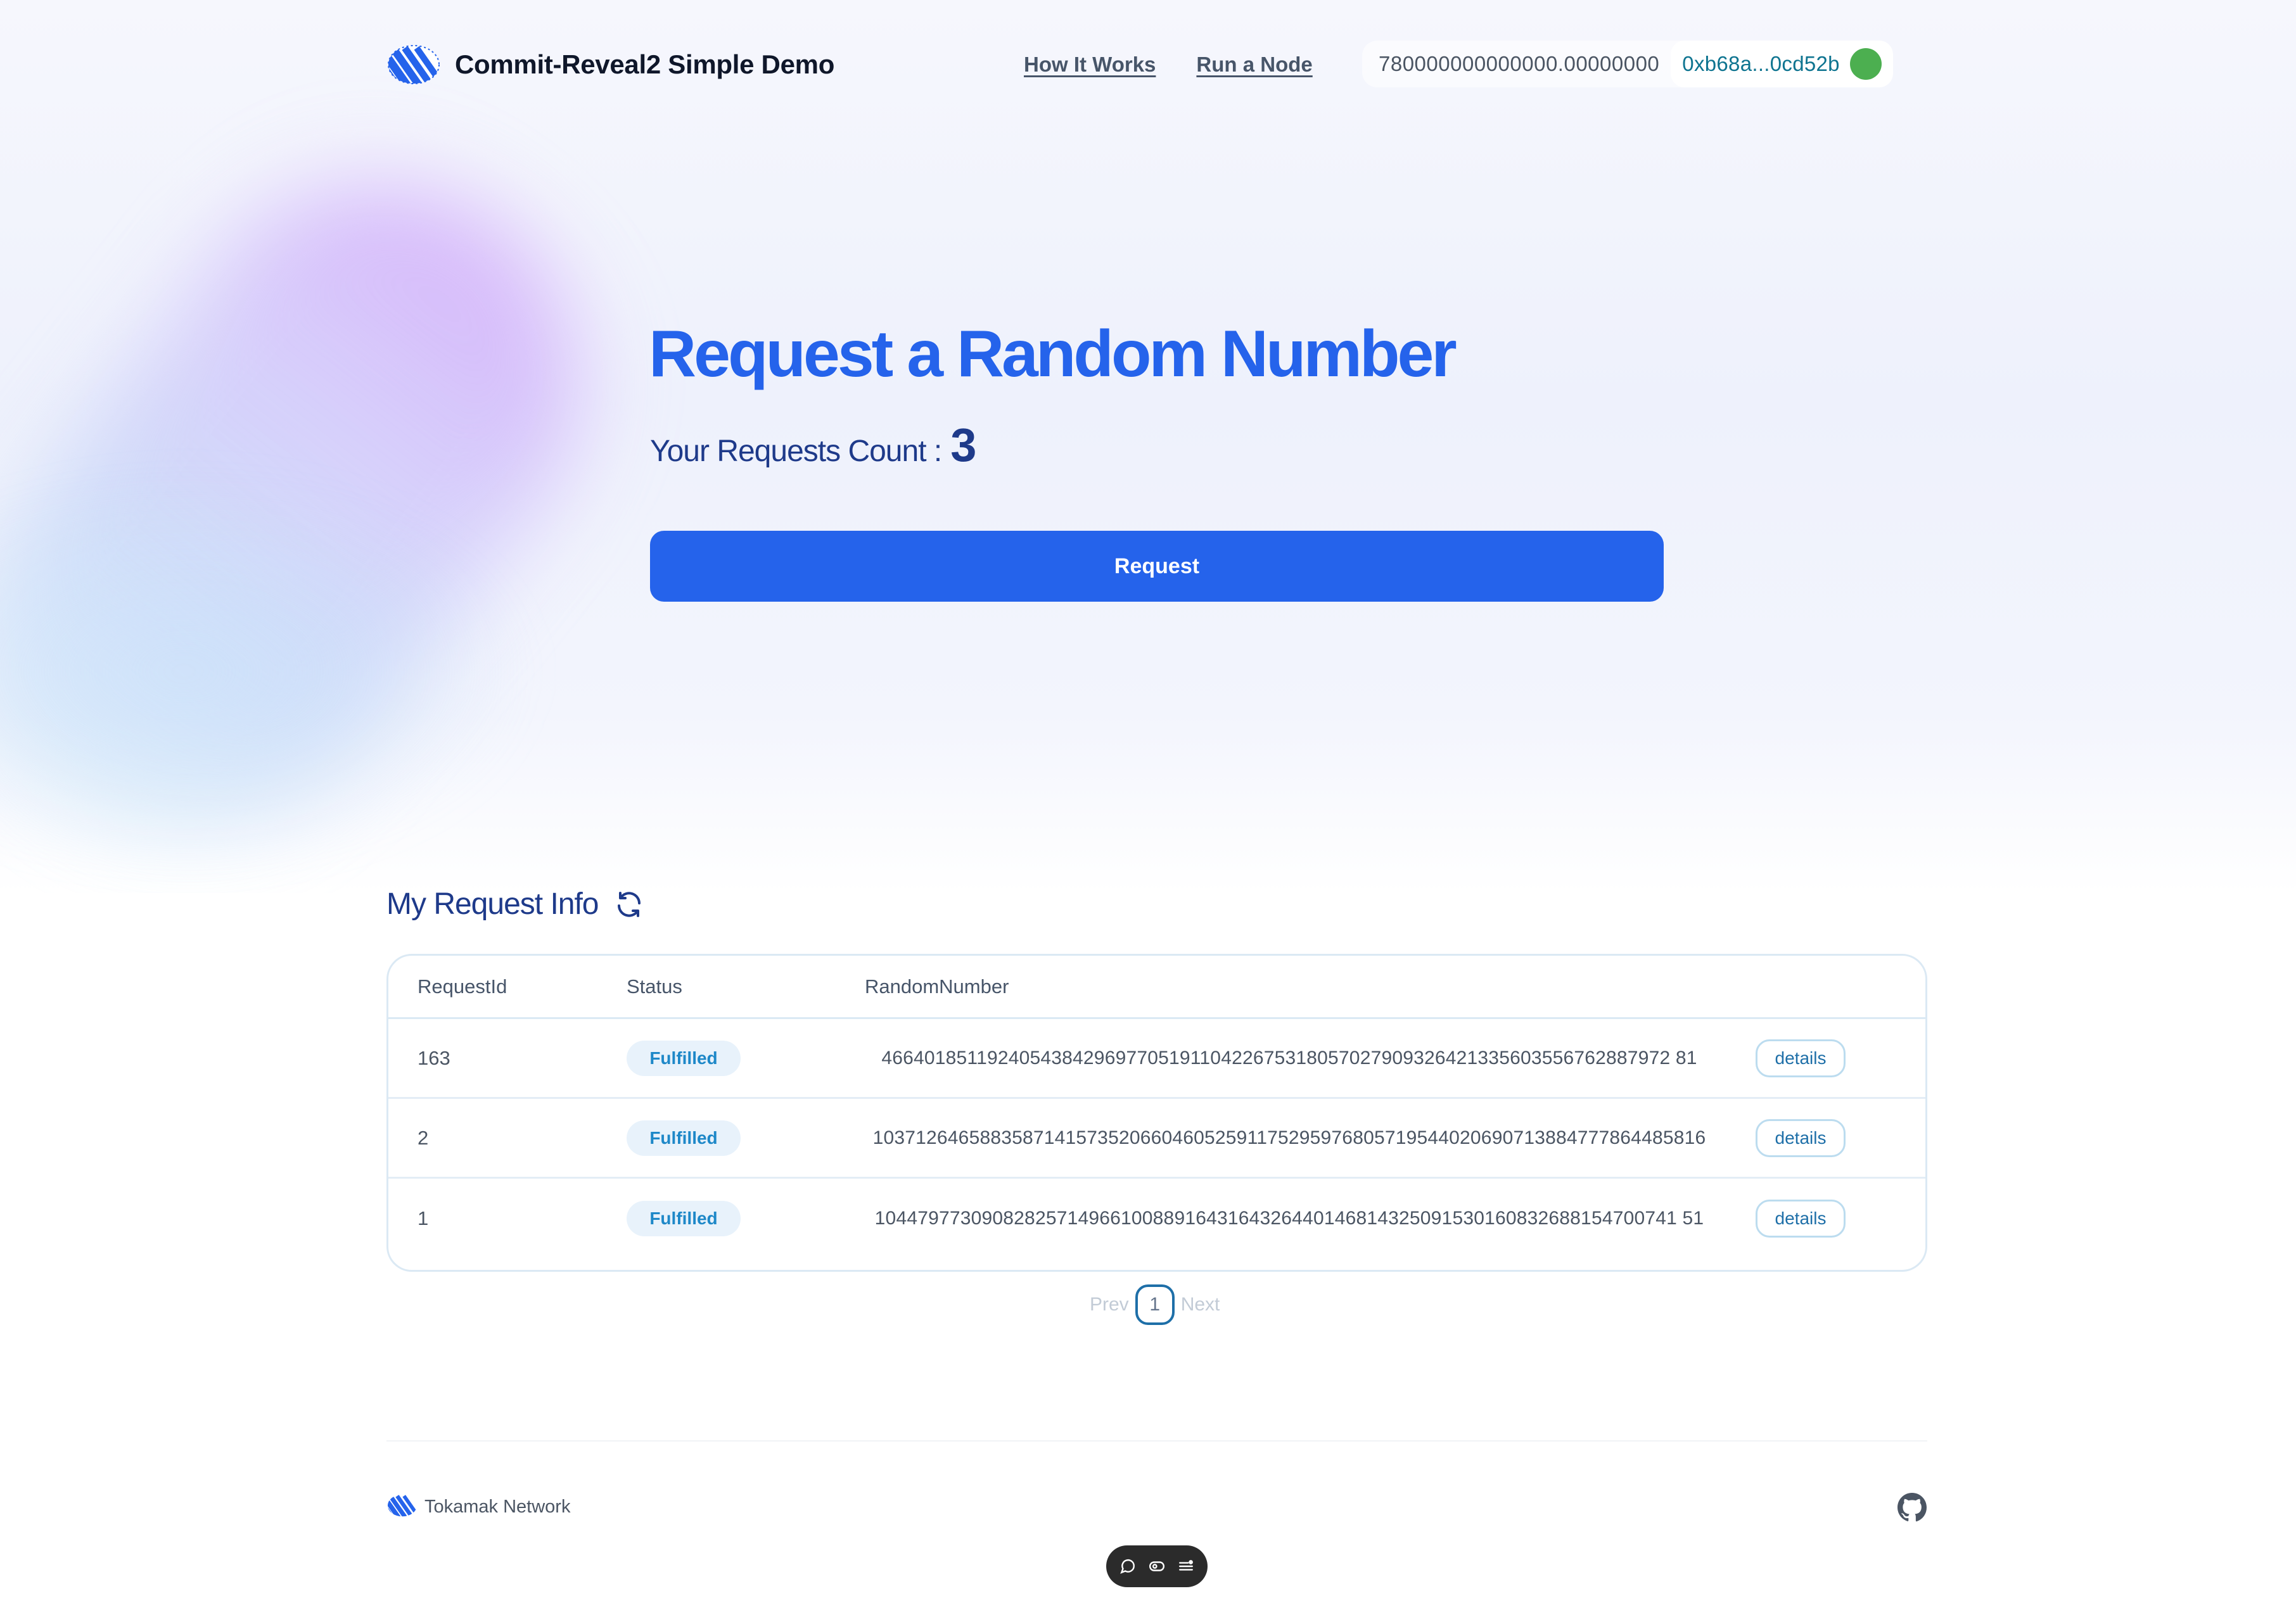 The image size is (2296, 1610). Describe the element at coordinates (266, 671) in the screenshot. I see `gradient-glow` at that location.